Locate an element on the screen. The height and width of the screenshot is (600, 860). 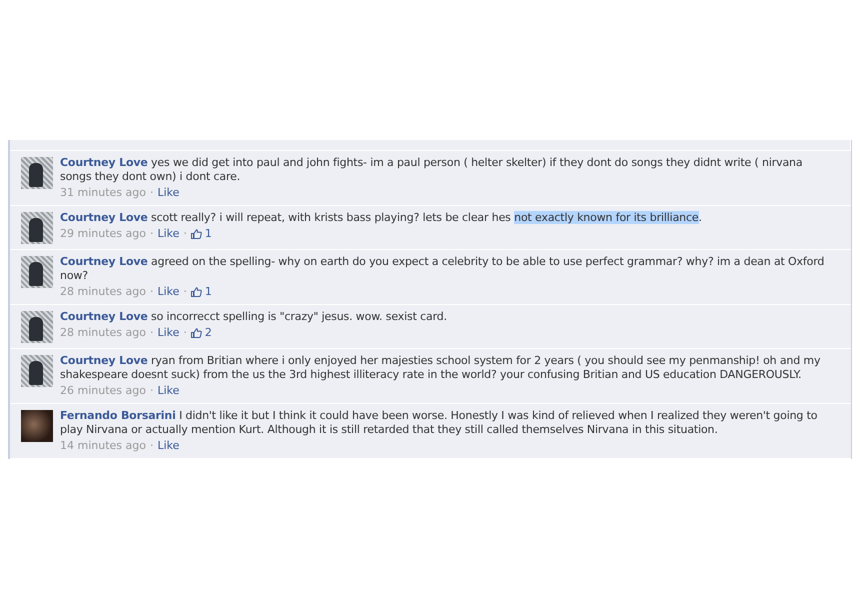
timestamp: 26 minutes ago is located at coordinates (103, 391).